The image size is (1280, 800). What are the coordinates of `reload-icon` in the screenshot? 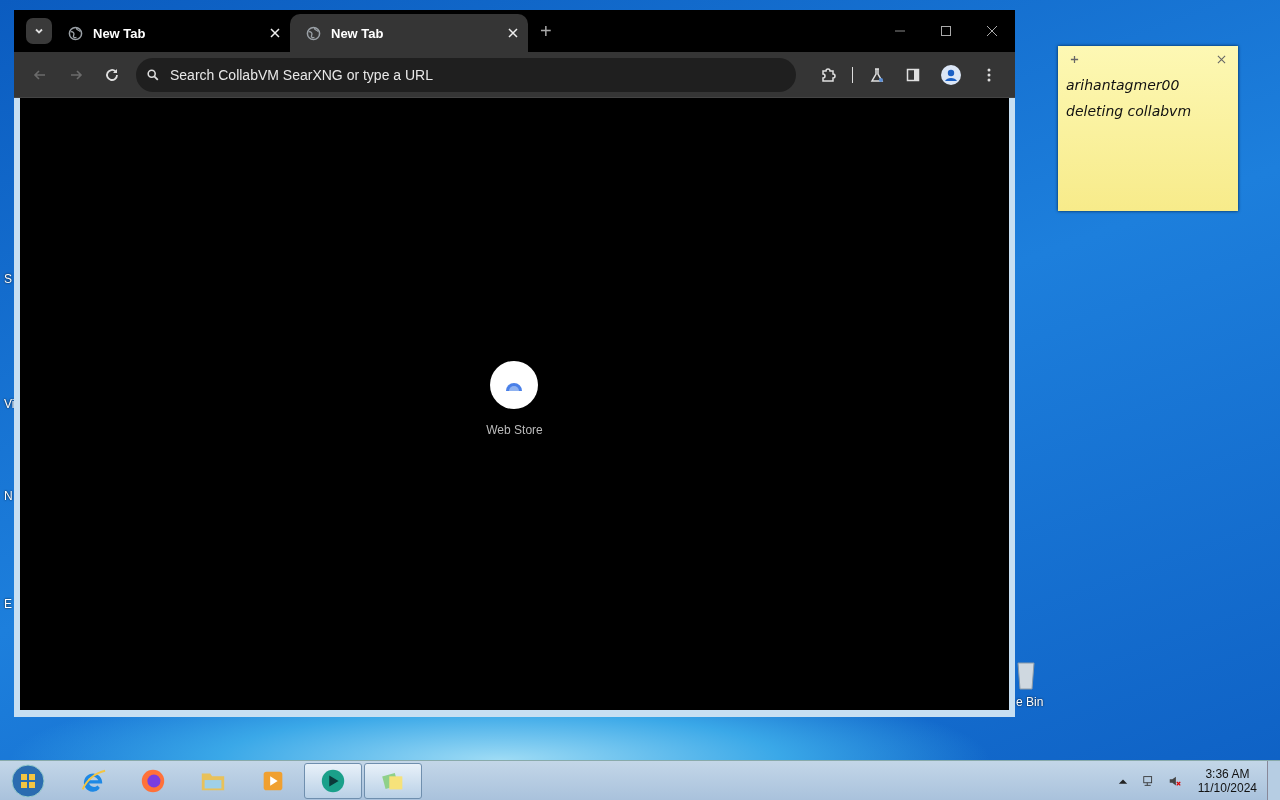 It's located at (112, 74).